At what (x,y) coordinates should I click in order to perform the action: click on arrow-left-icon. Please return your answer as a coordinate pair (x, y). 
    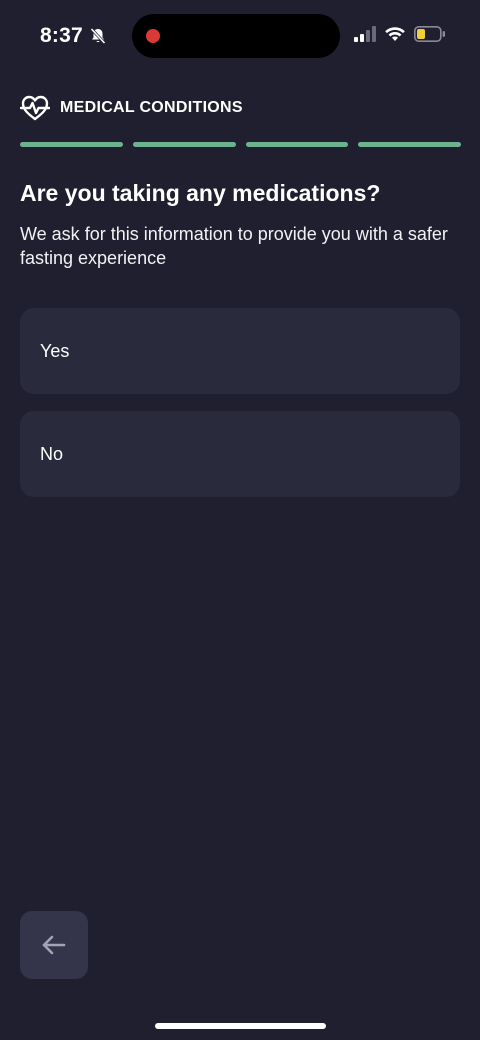
    Looking at the image, I should click on (54, 945).